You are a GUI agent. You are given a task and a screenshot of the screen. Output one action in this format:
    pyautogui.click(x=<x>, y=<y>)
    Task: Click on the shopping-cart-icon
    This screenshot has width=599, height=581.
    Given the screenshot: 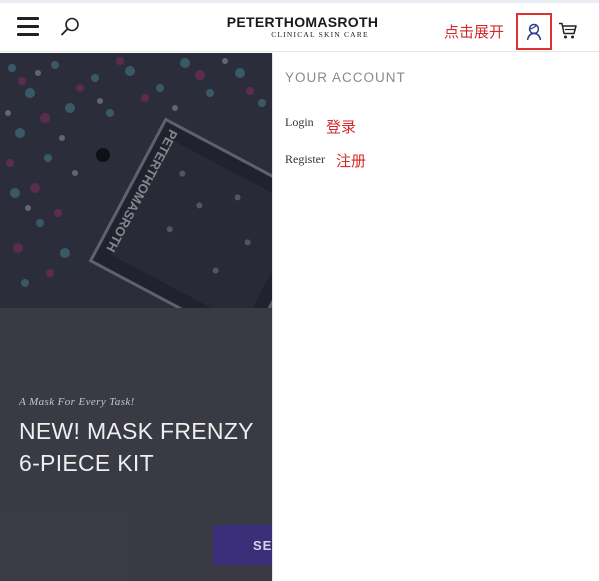 What is the action you would take?
    pyautogui.click(x=568, y=31)
    